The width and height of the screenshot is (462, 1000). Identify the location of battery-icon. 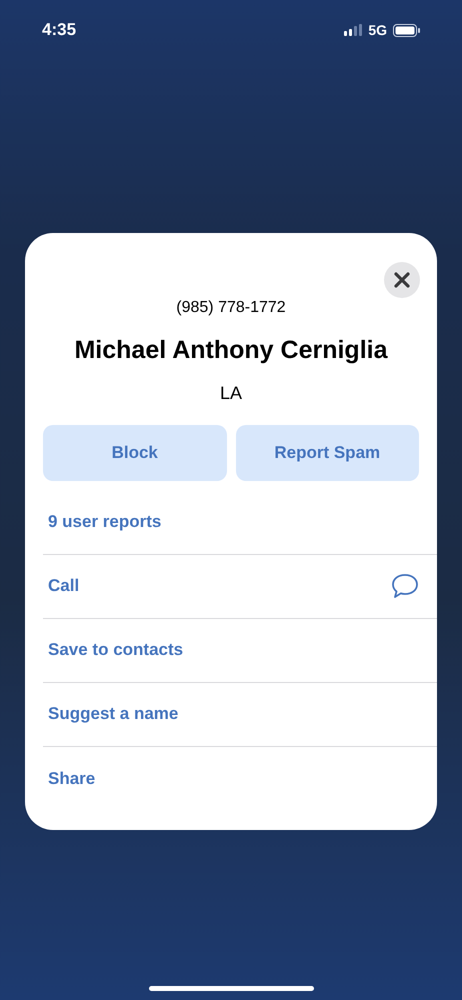
(406, 30).